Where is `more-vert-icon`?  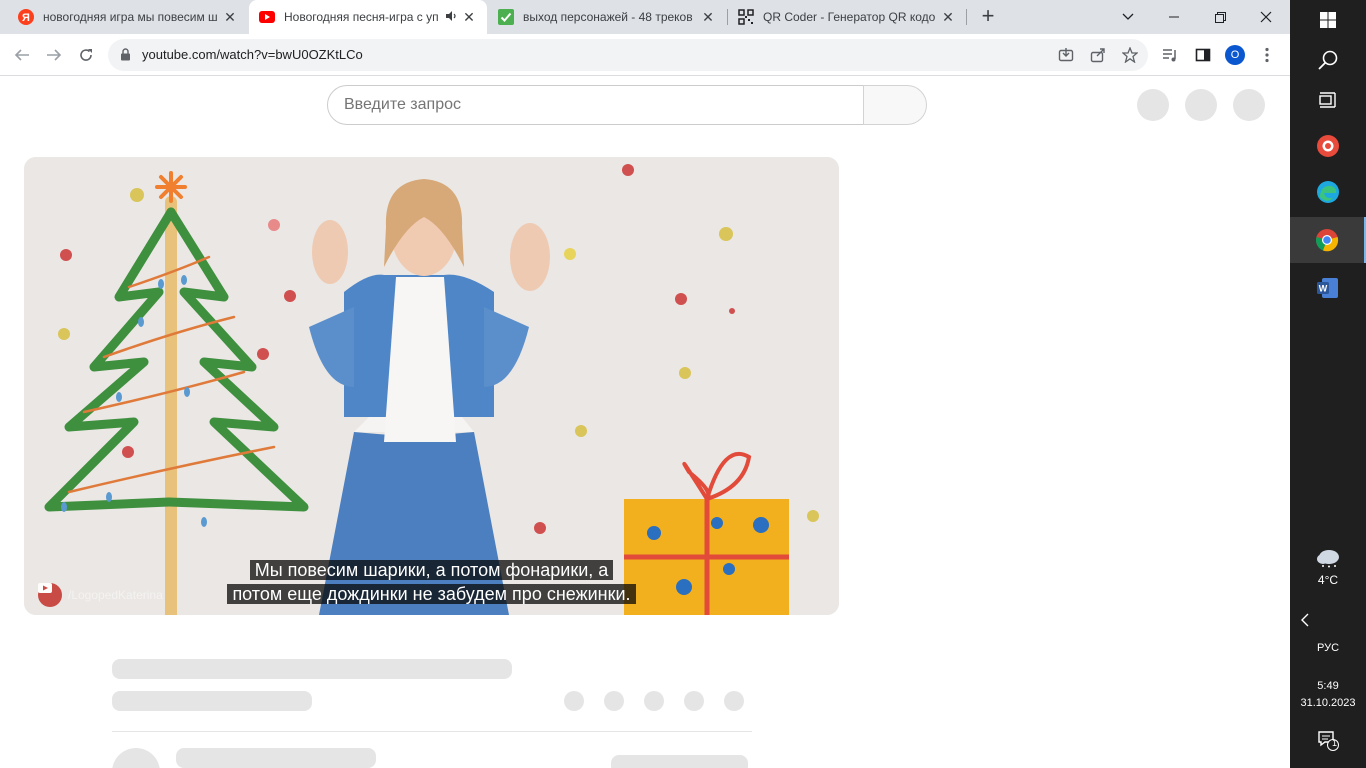
more-vert-icon is located at coordinates (1267, 55).